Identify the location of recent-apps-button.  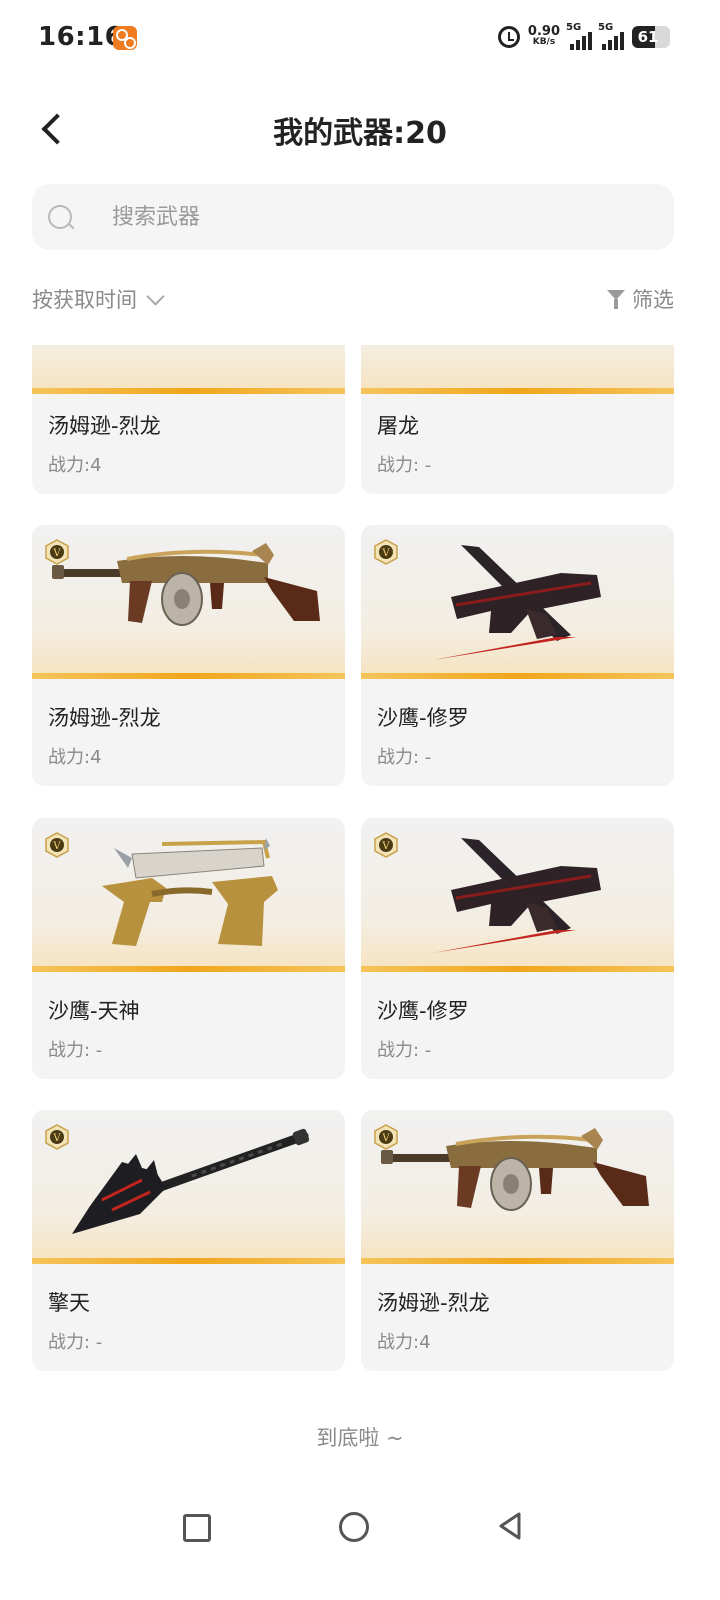
(197, 1528).